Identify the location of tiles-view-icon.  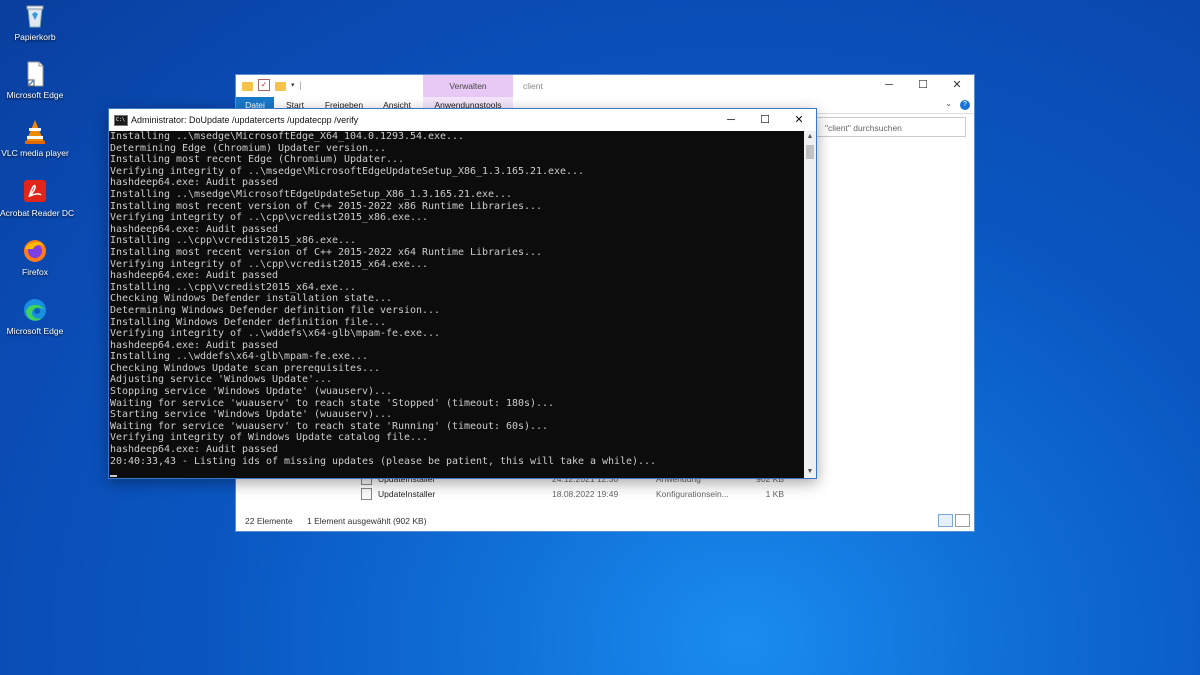
(962, 520).